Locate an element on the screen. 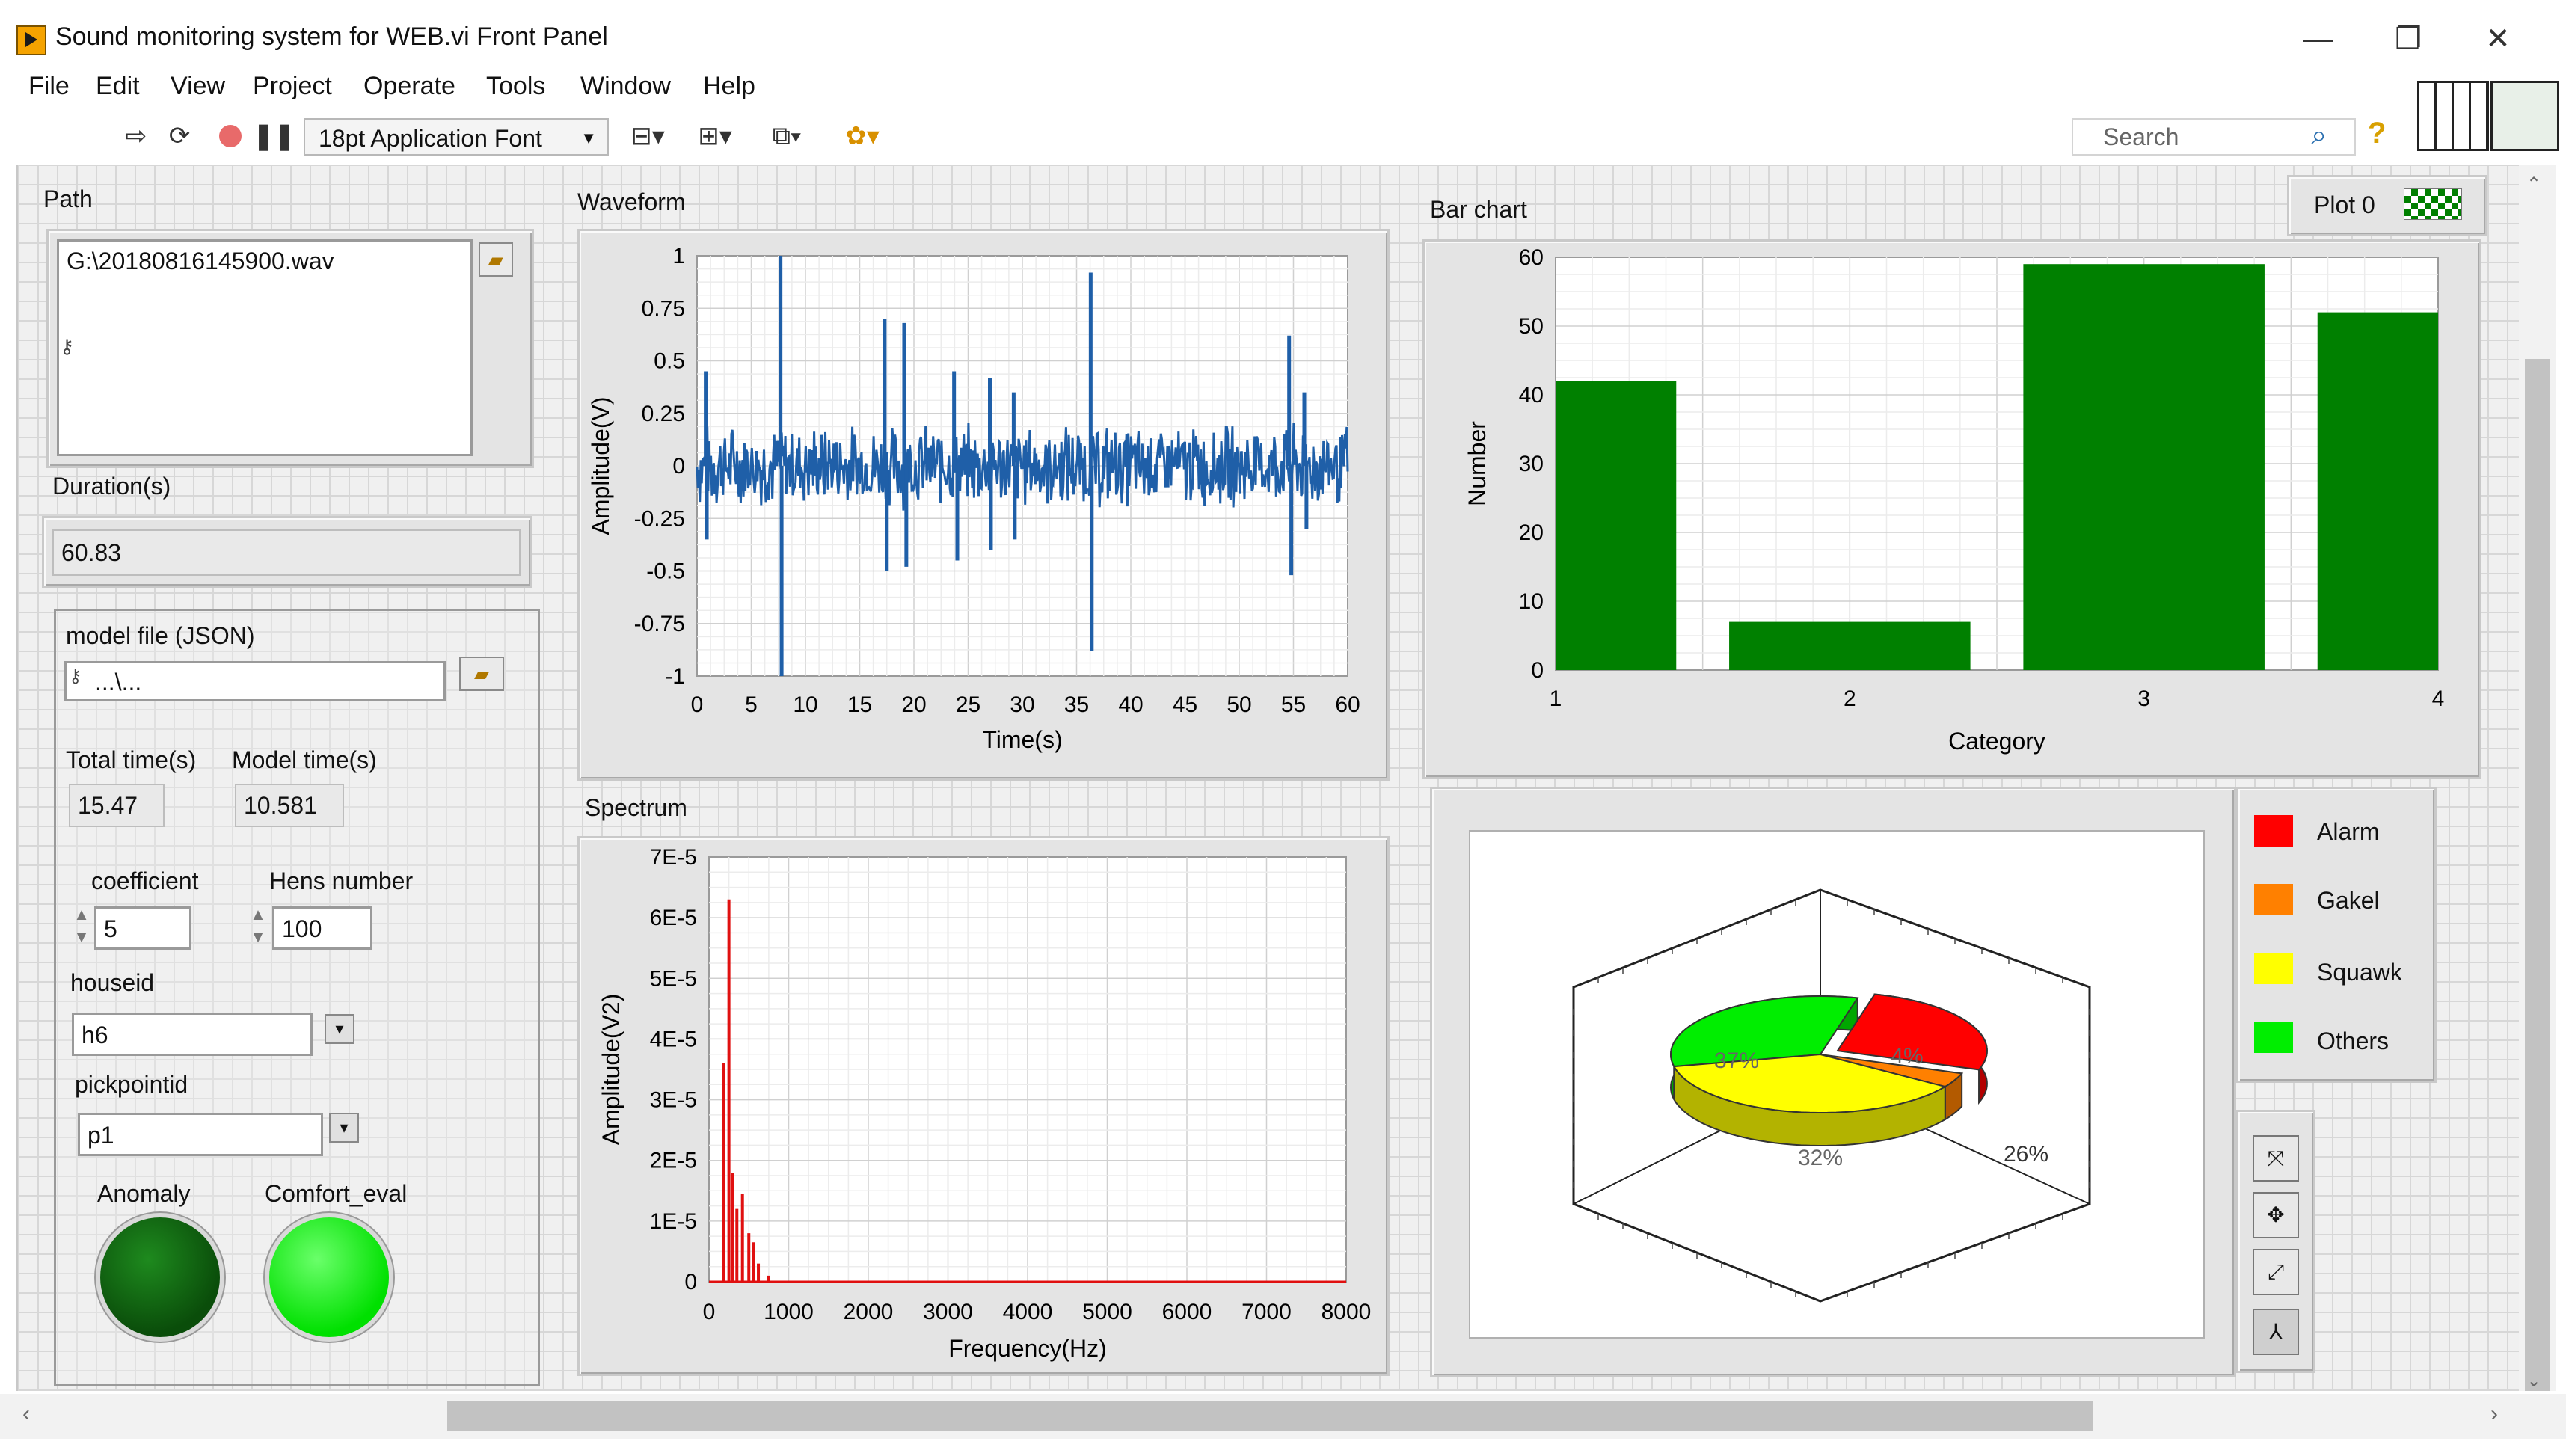  x-tick-label: 5 is located at coordinates (751, 704).